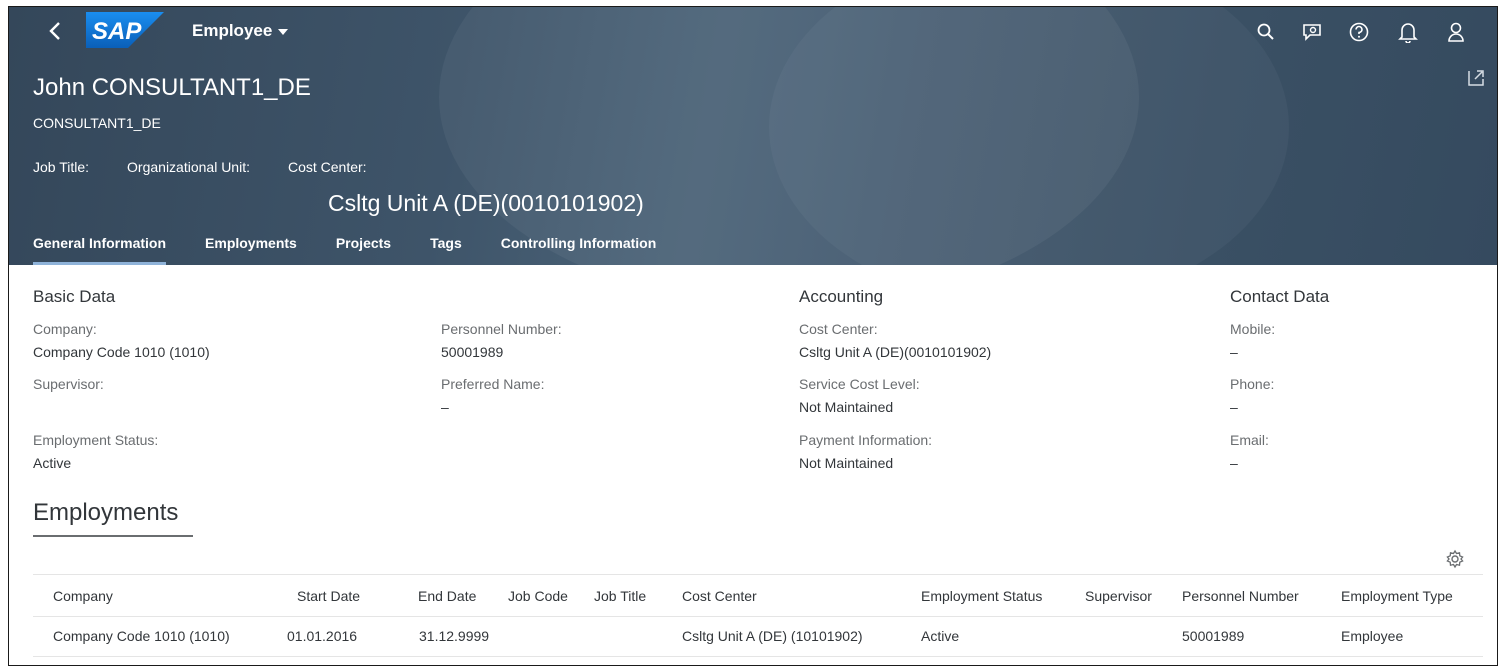 This screenshot has width=1503, height=672. What do you see at coordinates (322, 636) in the screenshot?
I see `cell-start-date: 01.01.2016` at bounding box center [322, 636].